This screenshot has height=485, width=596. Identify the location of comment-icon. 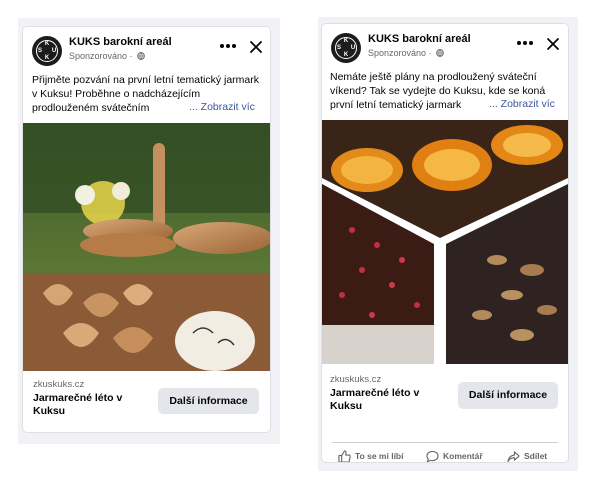
(432, 456).